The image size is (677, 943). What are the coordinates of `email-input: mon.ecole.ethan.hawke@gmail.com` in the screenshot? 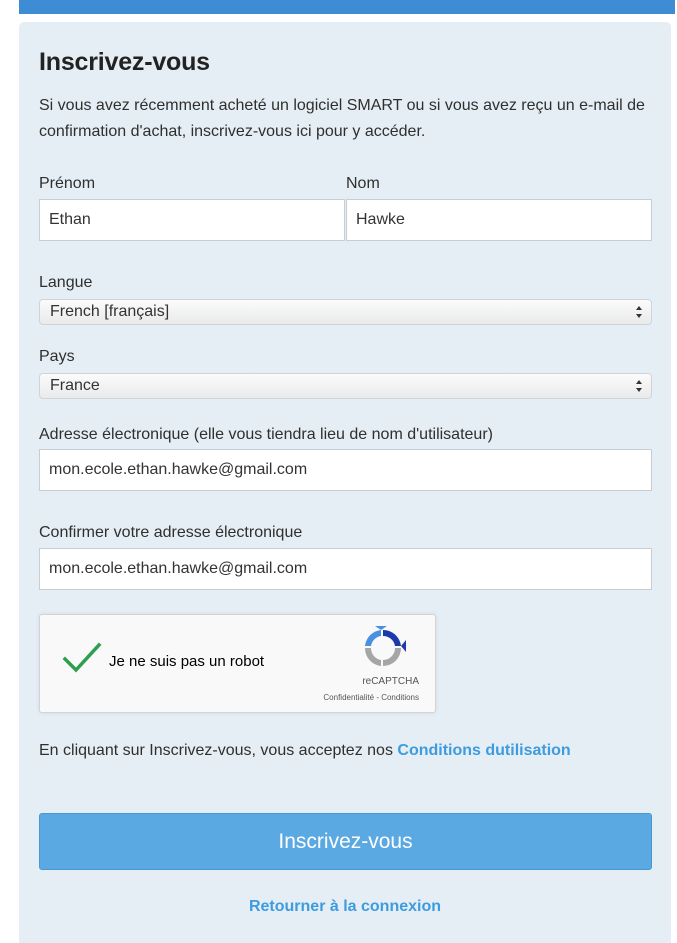 It's located at (345, 470).